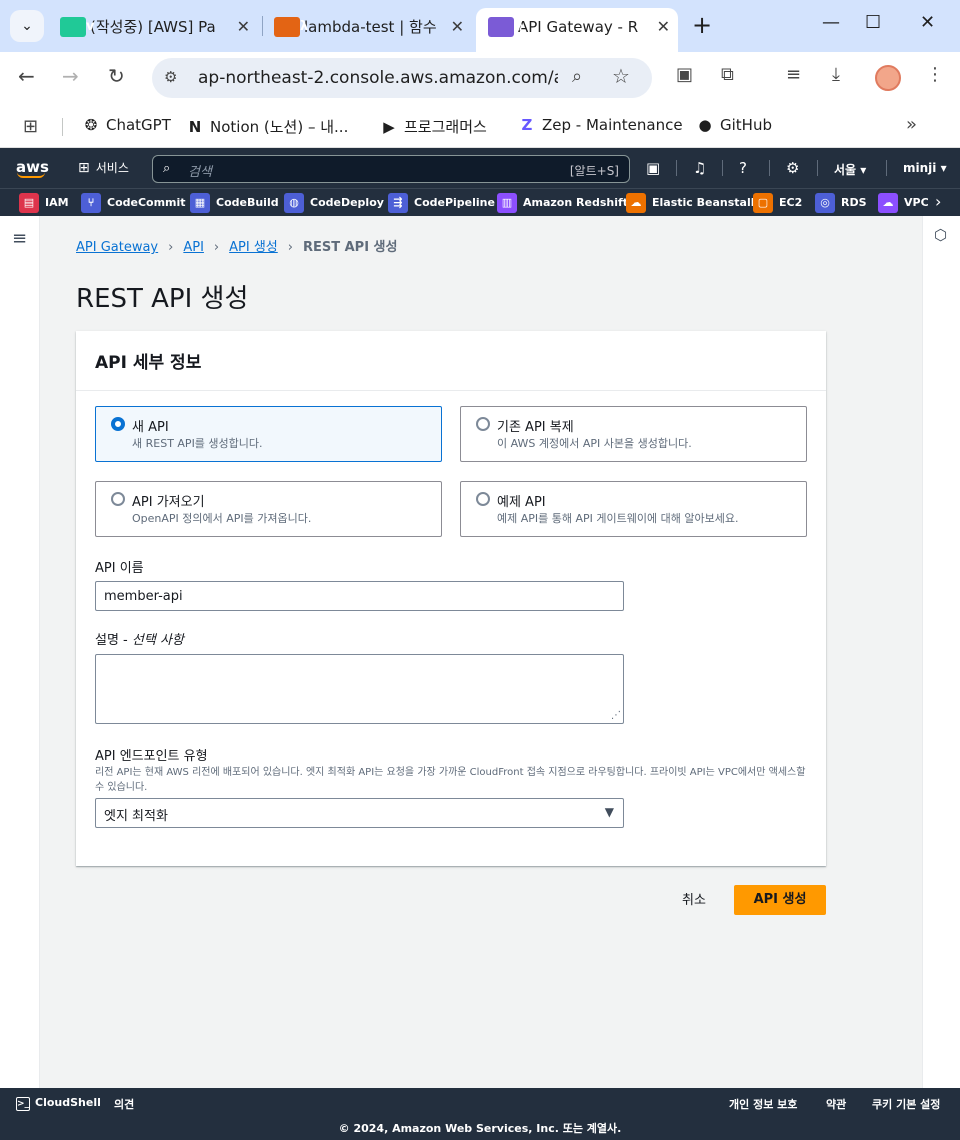 This screenshot has width=960, height=1140. What do you see at coordinates (743, 168) in the screenshot?
I see `help-question-icon: ?` at bounding box center [743, 168].